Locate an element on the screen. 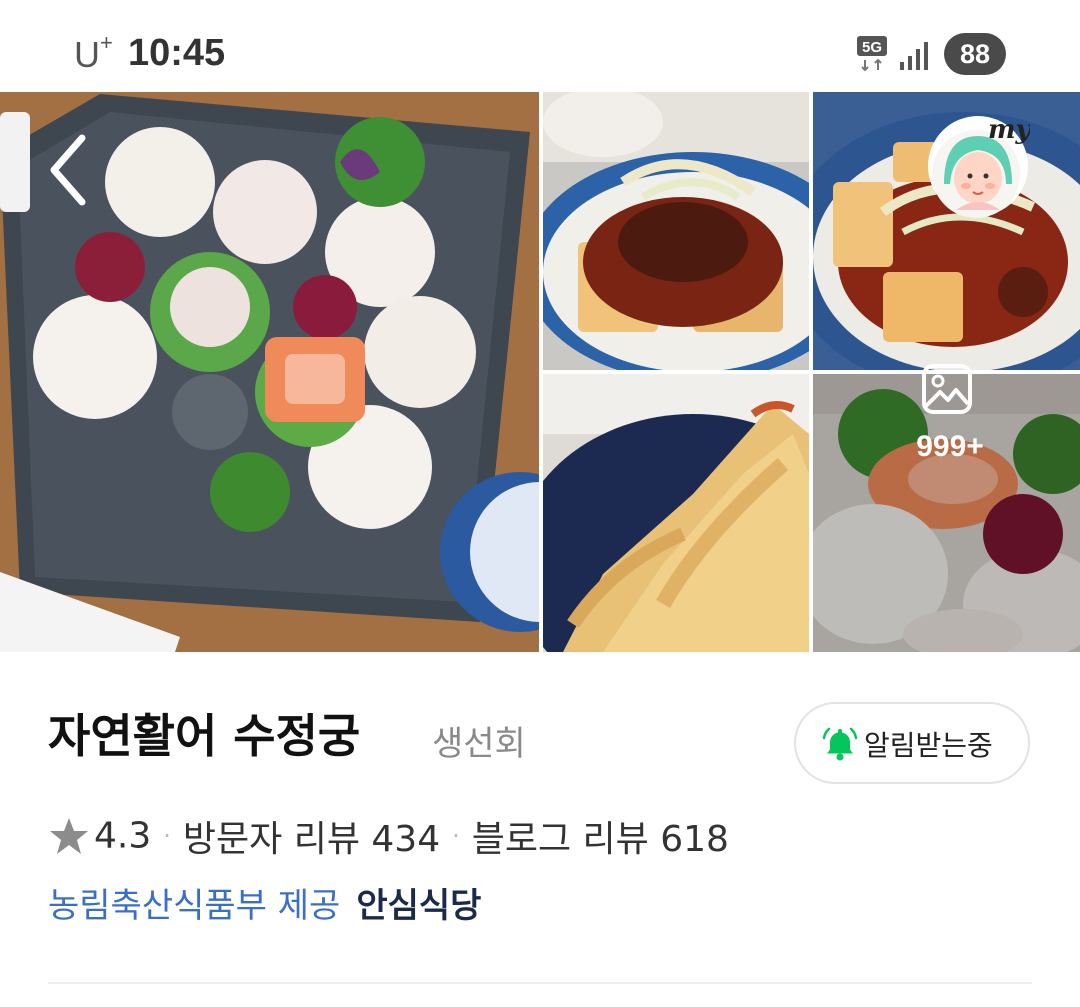  more-photos-count: 999+ is located at coordinates (950, 447).